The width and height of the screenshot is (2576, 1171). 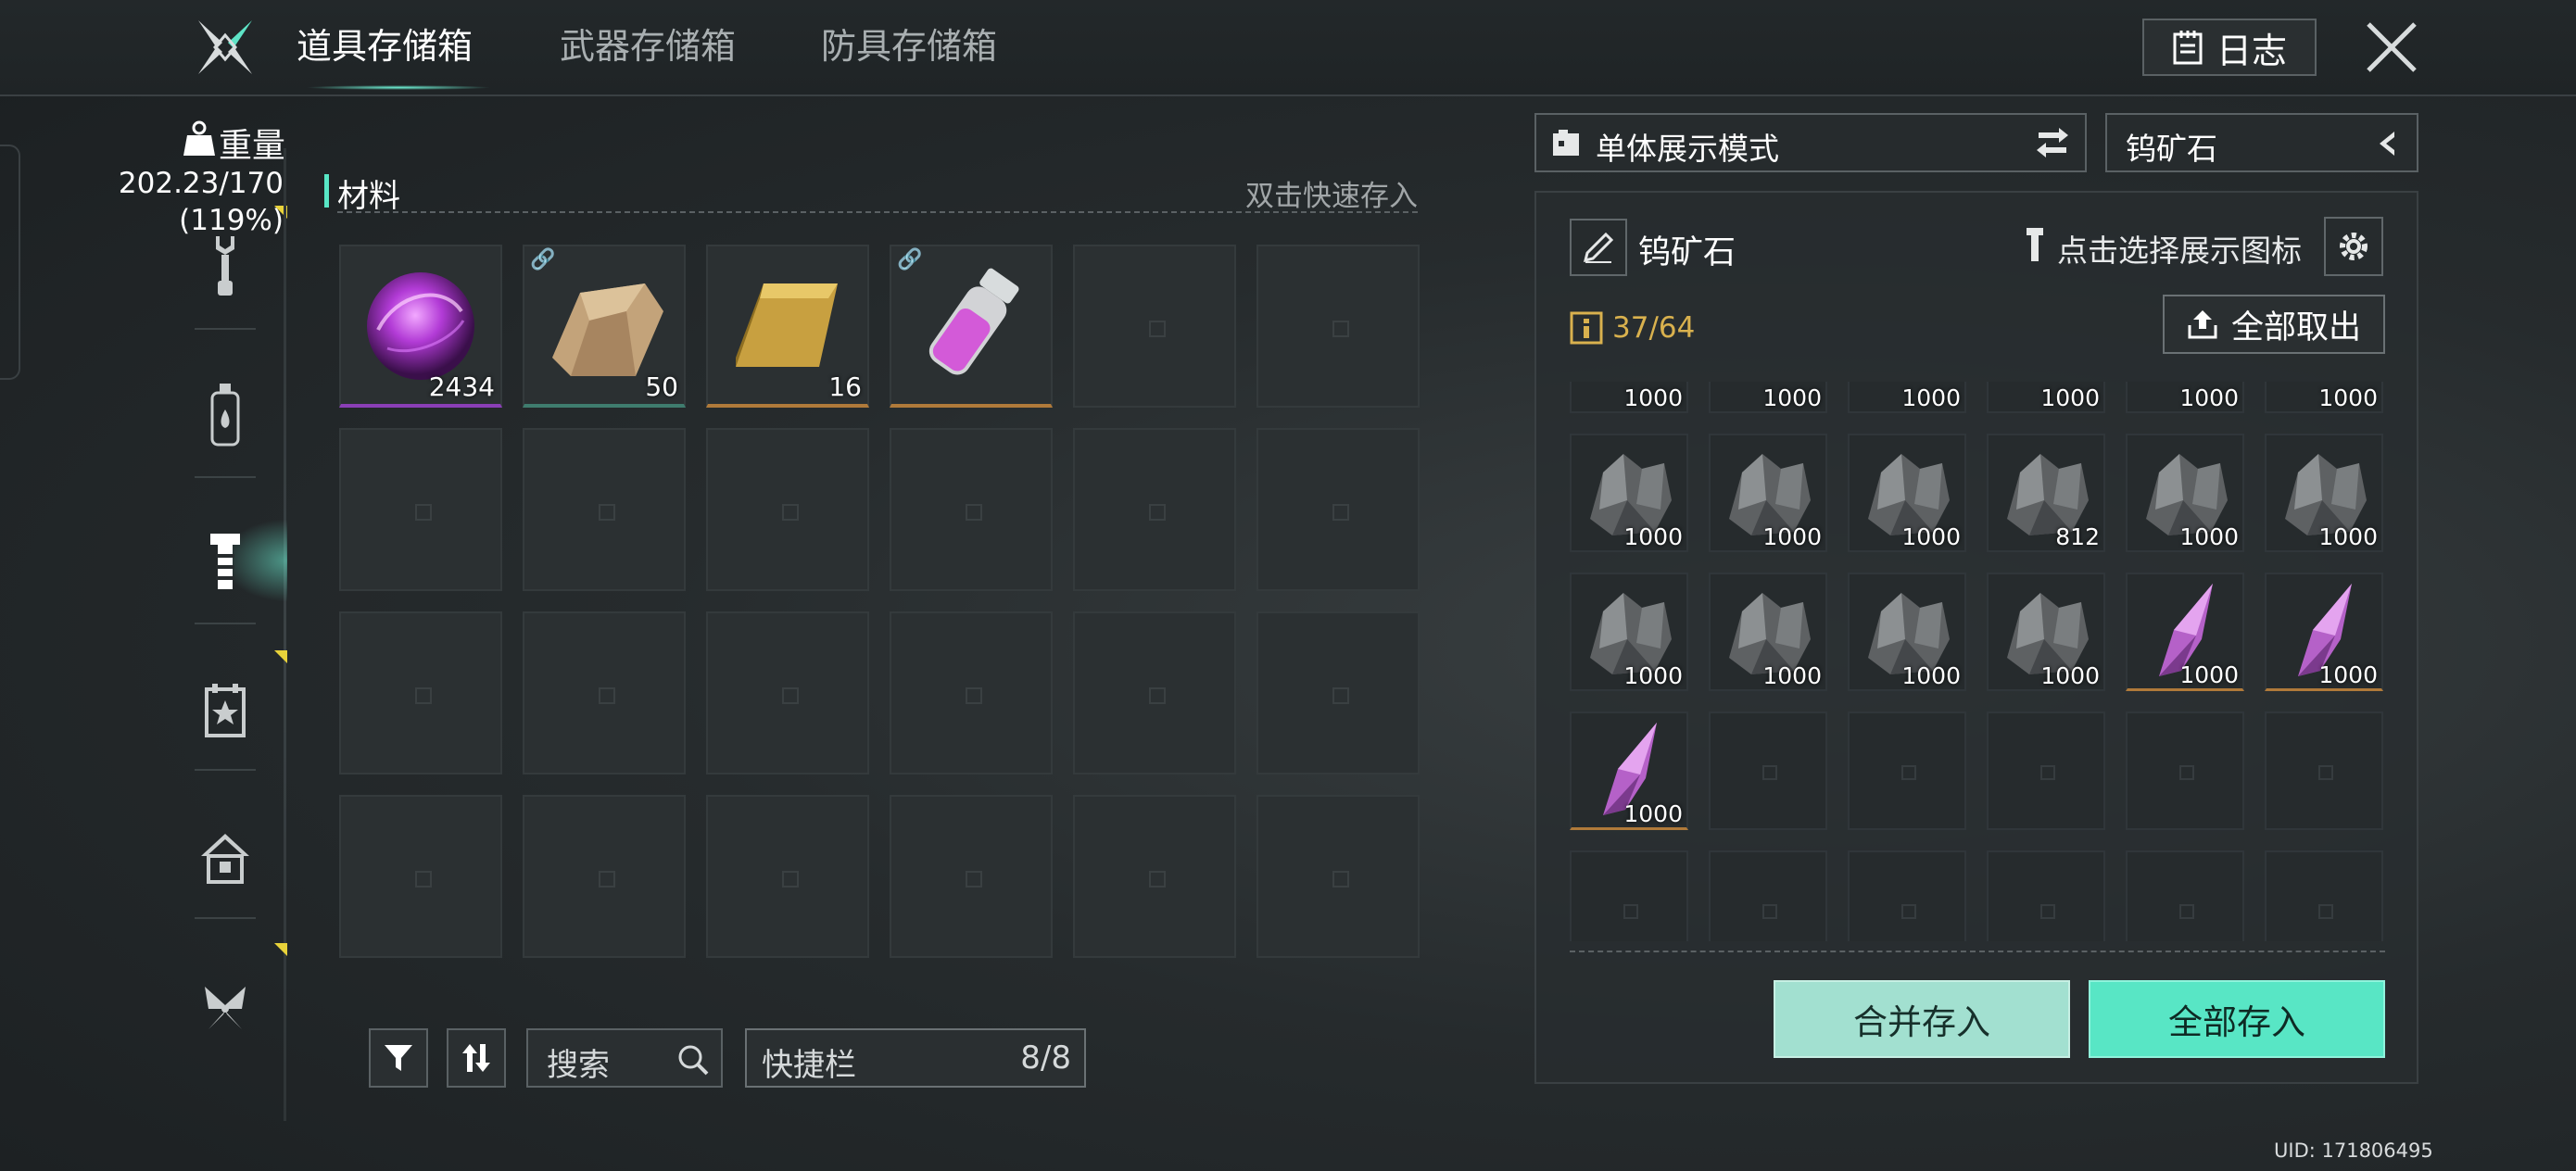 What do you see at coordinates (662, 387) in the screenshot?
I see `item-quantity: 50` at bounding box center [662, 387].